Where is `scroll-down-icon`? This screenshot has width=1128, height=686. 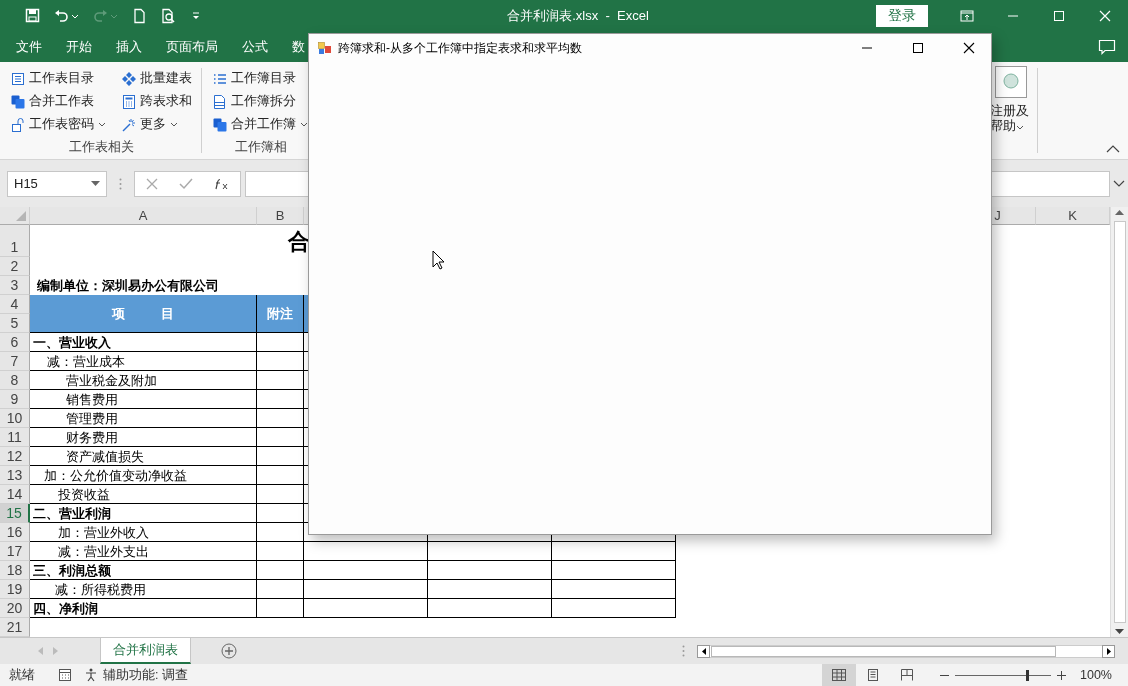 scroll-down-icon is located at coordinates (1119, 631).